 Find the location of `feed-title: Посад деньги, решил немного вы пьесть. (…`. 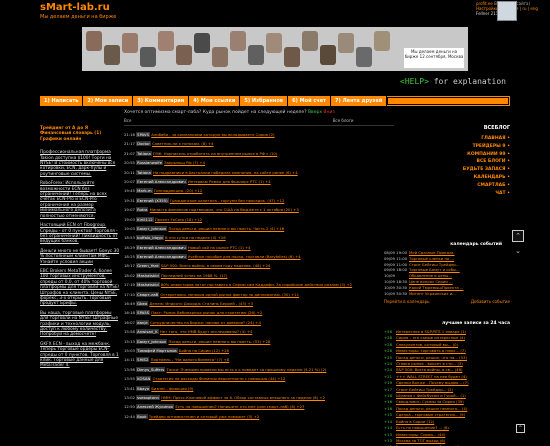

feed-title: Посад деньги, решил немного вы пьесть. (… is located at coordinates (220, 341).